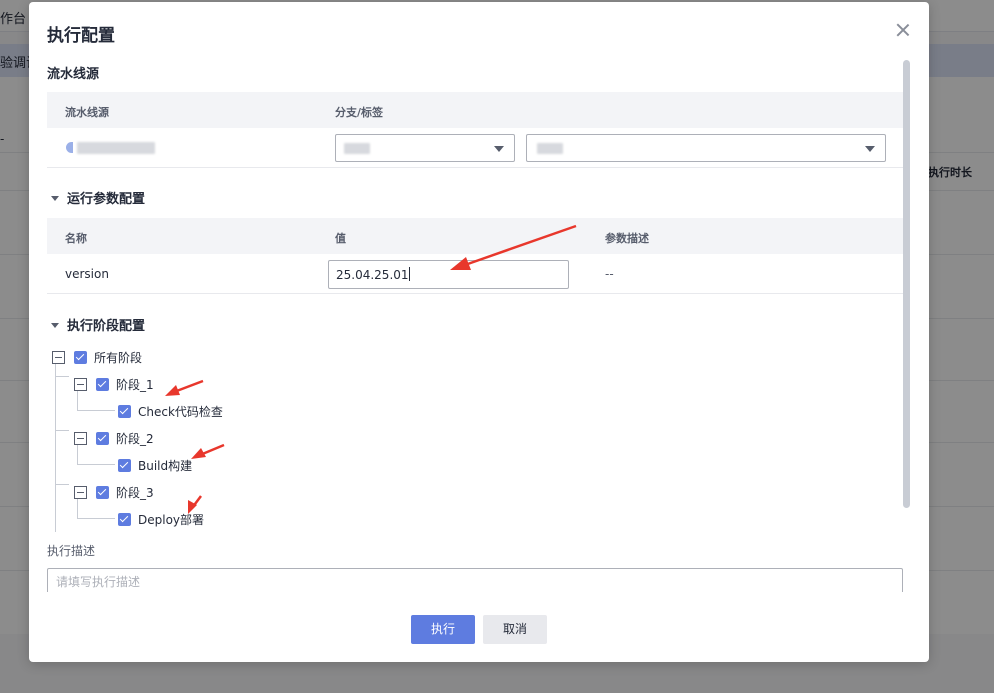 The height and width of the screenshot is (693, 994). Describe the element at coordinates (443, 629) in the screenshot. I see `run-button: 执行` at that location.